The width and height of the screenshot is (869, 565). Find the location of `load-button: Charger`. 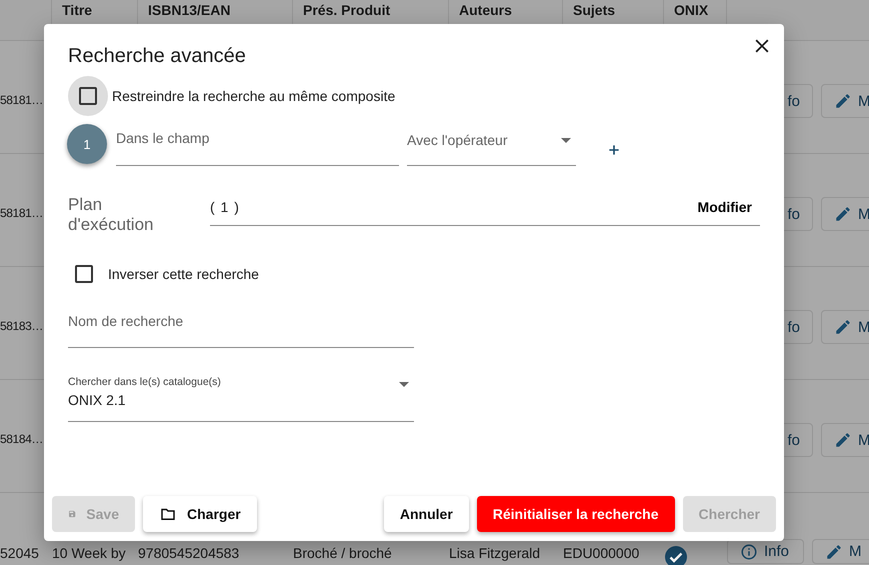

load-button: Charger is located at coordinates (200, 514).